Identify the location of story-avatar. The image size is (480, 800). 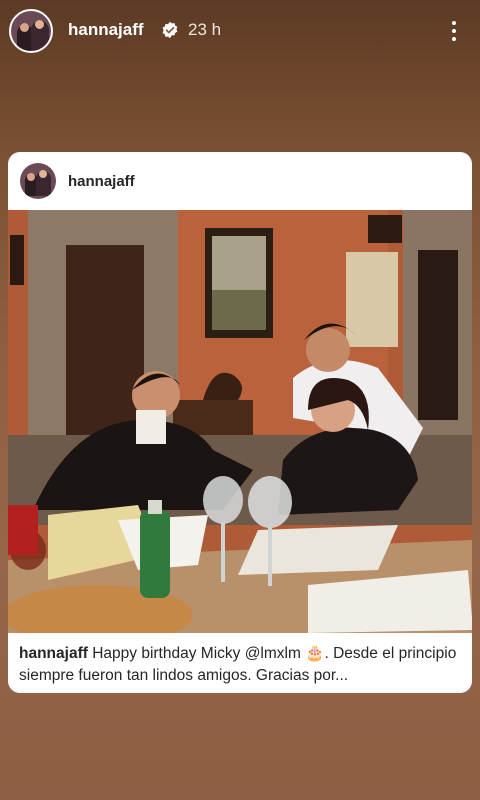
(31, 31).